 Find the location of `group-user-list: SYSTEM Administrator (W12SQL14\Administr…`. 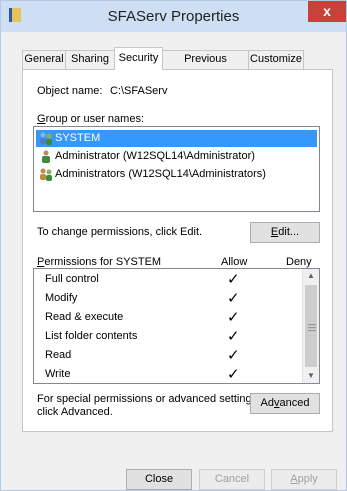

group-user-list: SYSTEM Administrator (W12SQL14\Administr… is located at coordinates (176, 169).